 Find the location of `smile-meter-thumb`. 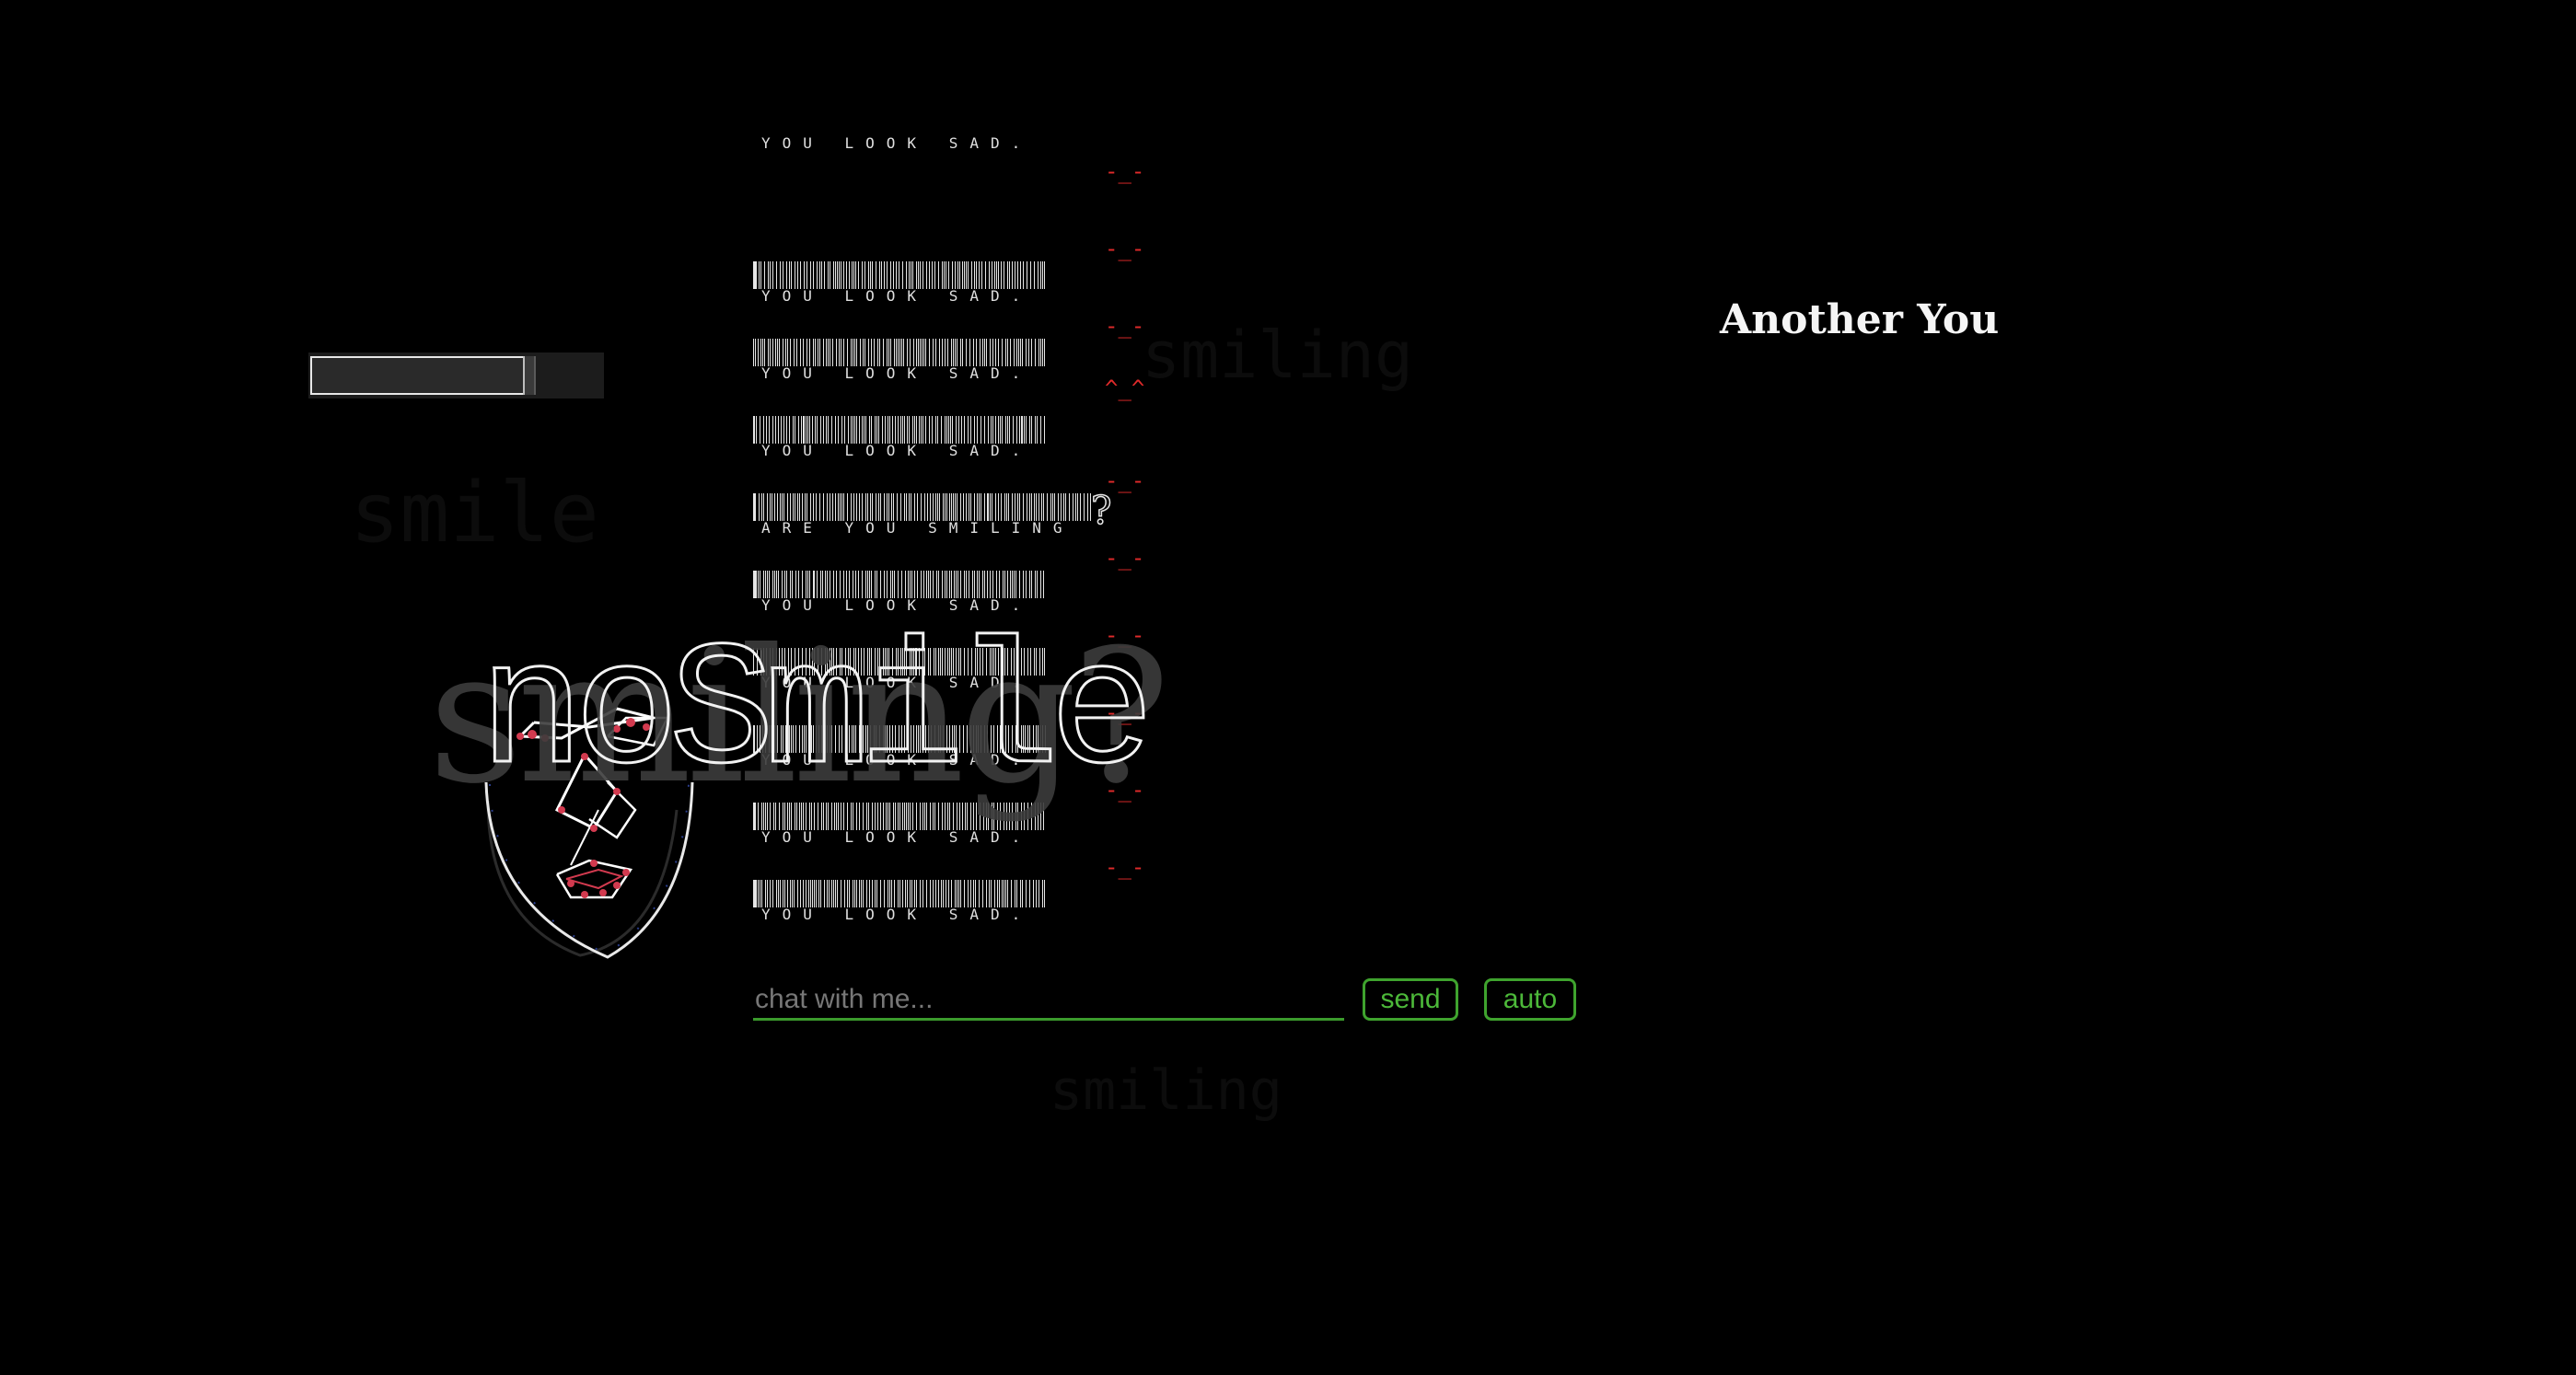

smile-meter-thumb is located at coordinates (529, 375).